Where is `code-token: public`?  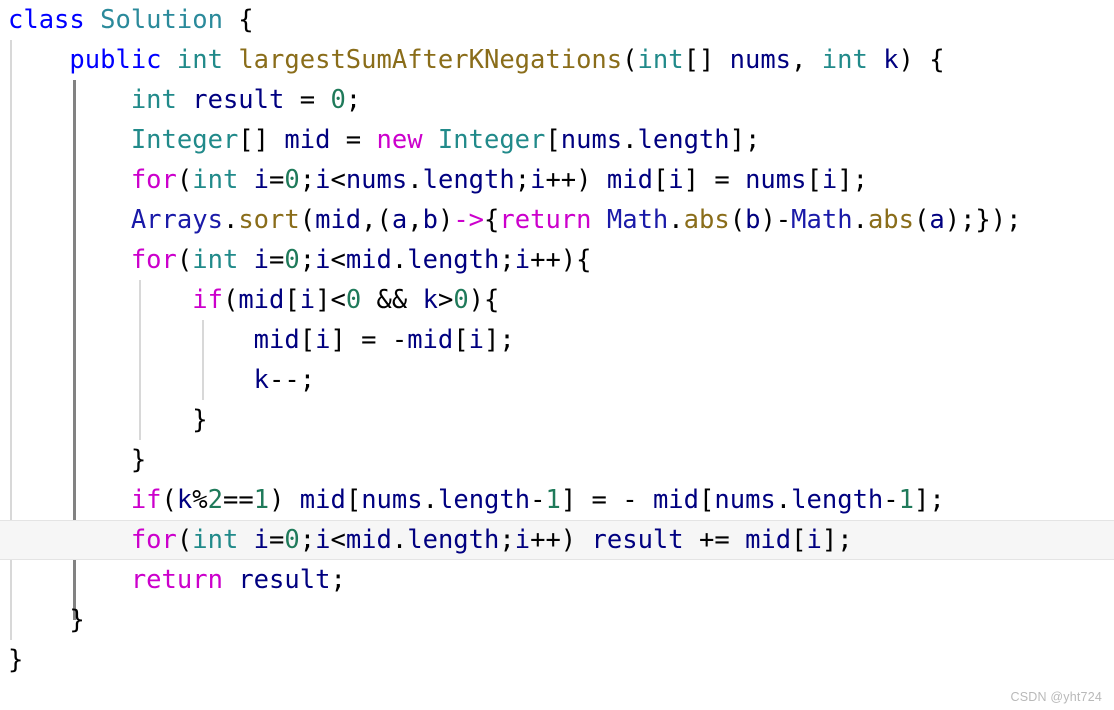 code-token: public is located at coordinates (115, 60).